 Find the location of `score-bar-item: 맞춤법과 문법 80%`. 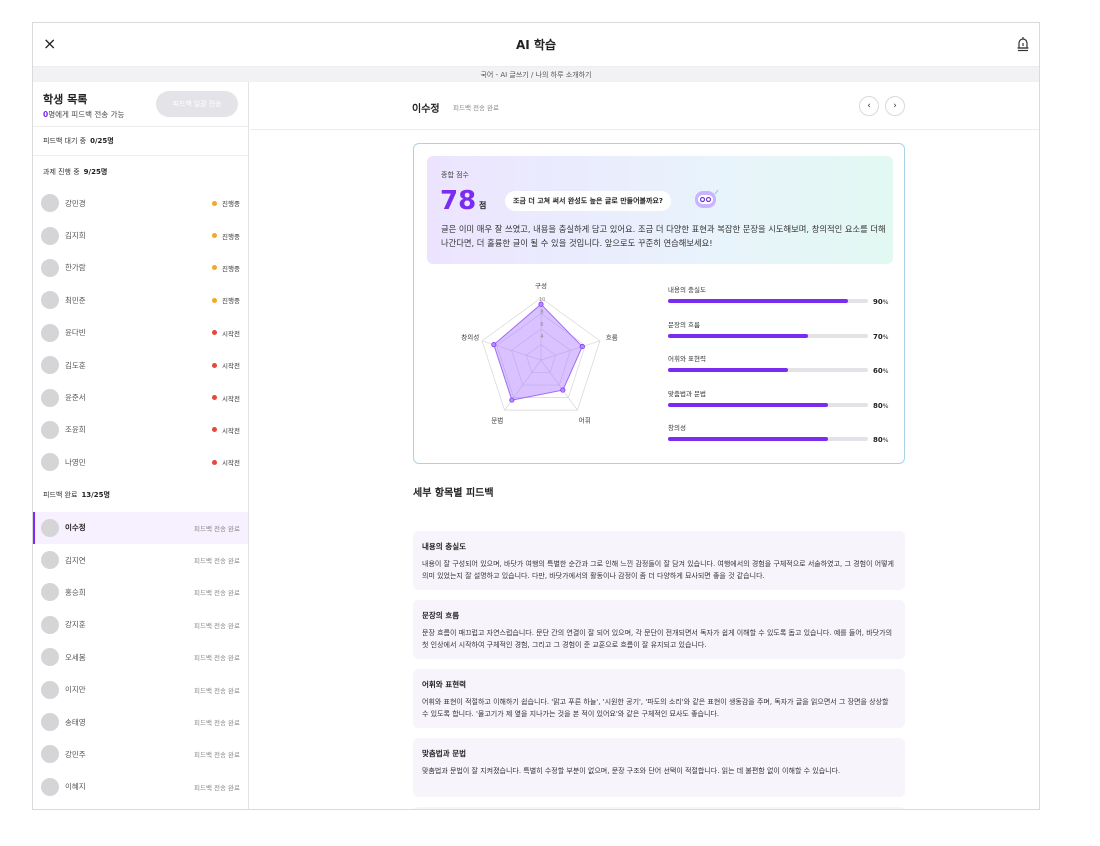

score-bar-item: 맞춤법과 문법 80% is located at coordinates (781, 405).